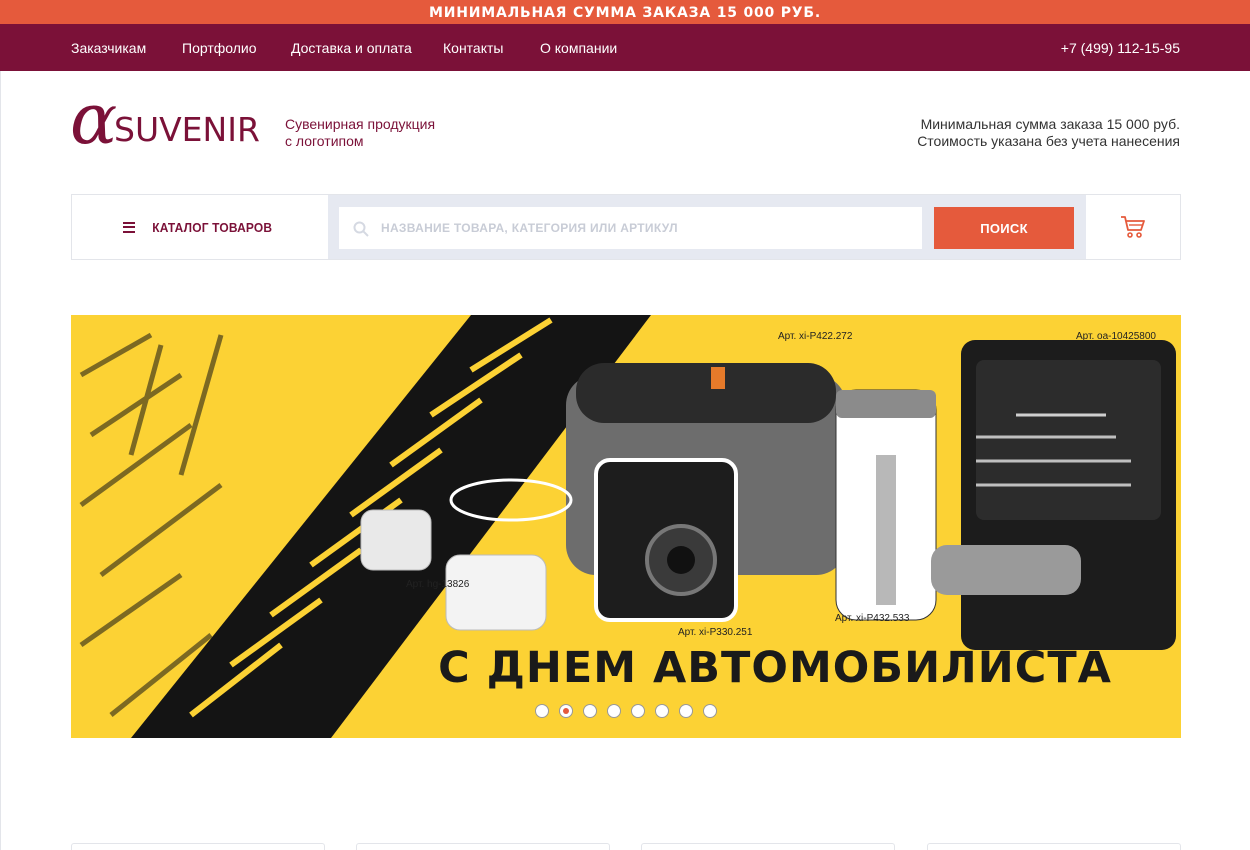  What do you see at coordinates (473, 48) in the screenshot?
I see `nav-item-contacts: Контакты` at bounding box center [473, 48].